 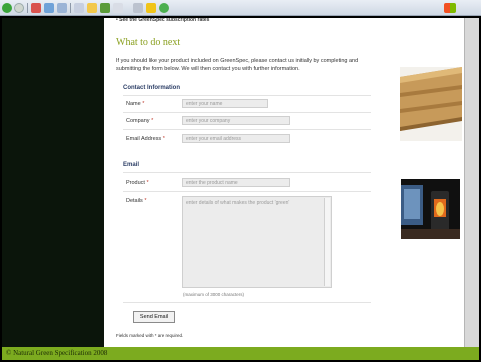 What do you see at coordinates (57, 353) in the screenshot?
I see `footer-copyright: © Natural Green Specification 2008` at bounding box center [57, 353].